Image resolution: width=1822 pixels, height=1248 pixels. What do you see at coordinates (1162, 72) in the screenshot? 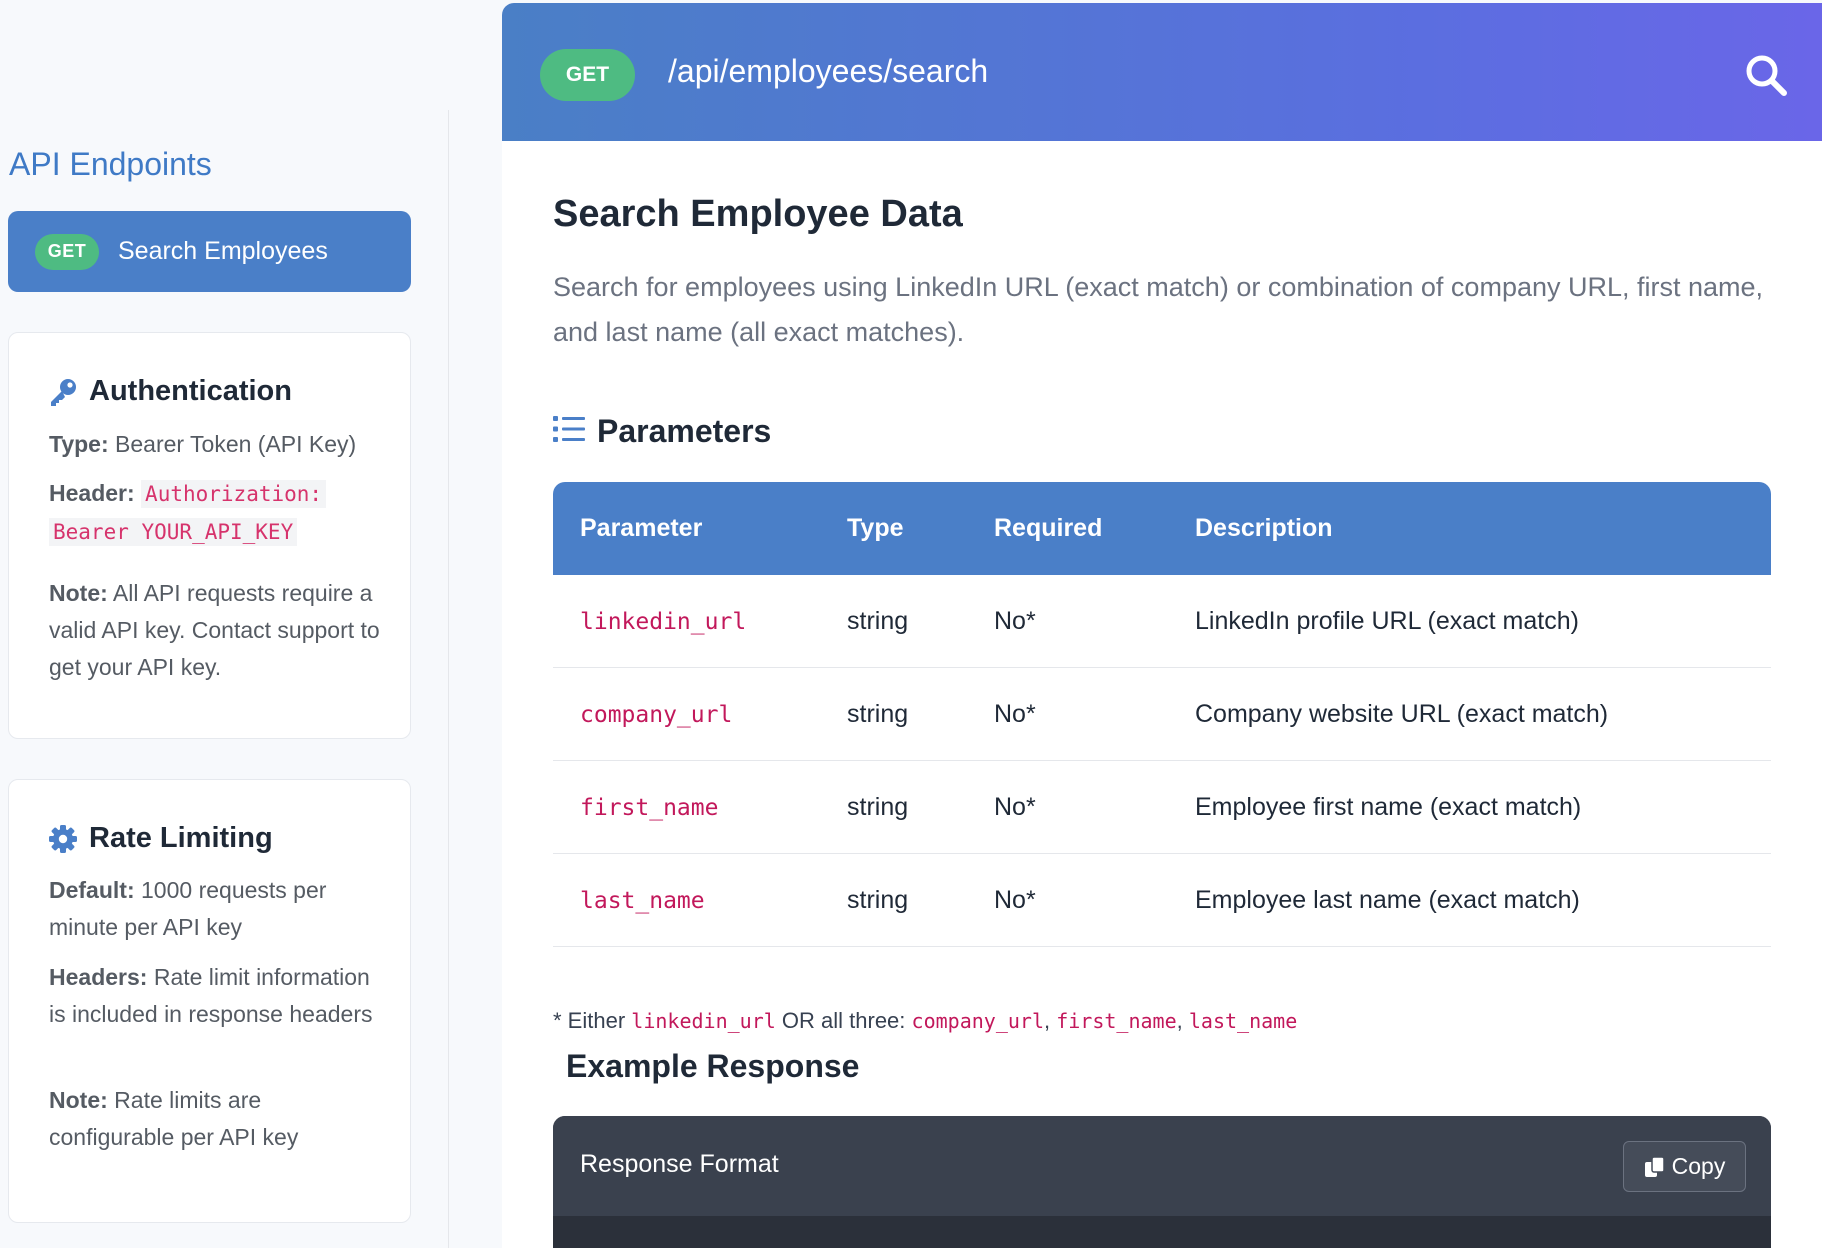
I see `endpoint-header: GET /api/employees/search` at bounding box center [1162, 72].